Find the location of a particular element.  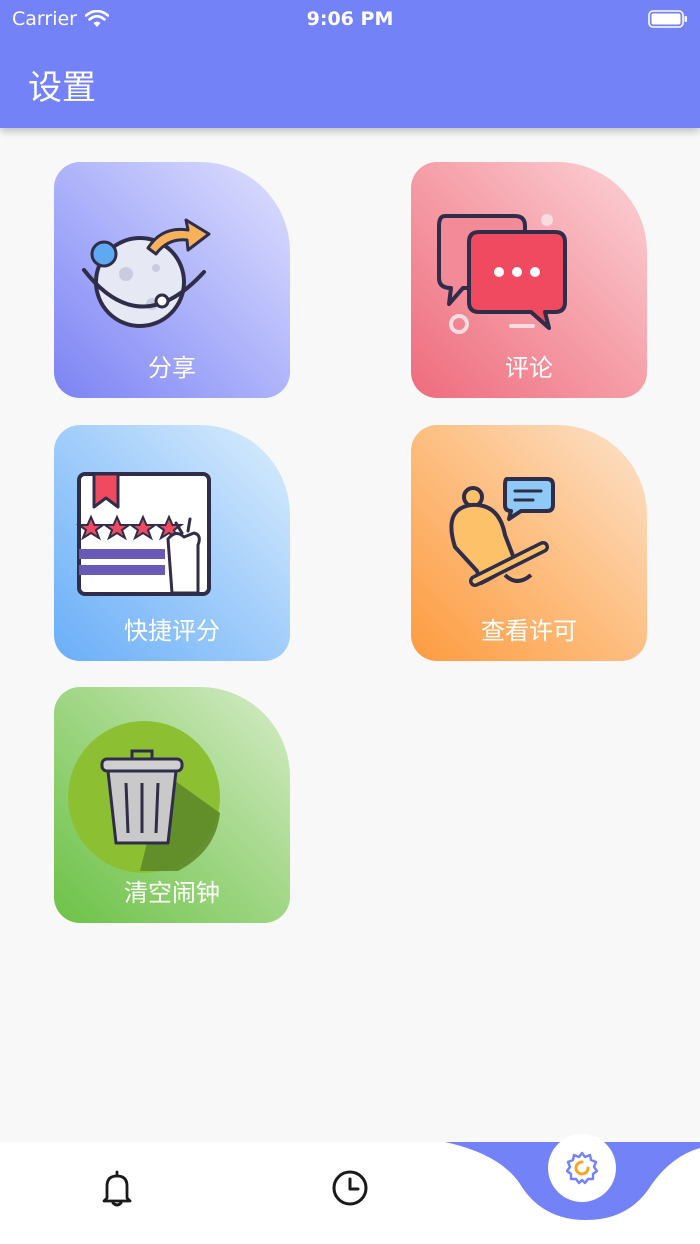

status-time: 9:06 PM is located at coordinates (350, 19).